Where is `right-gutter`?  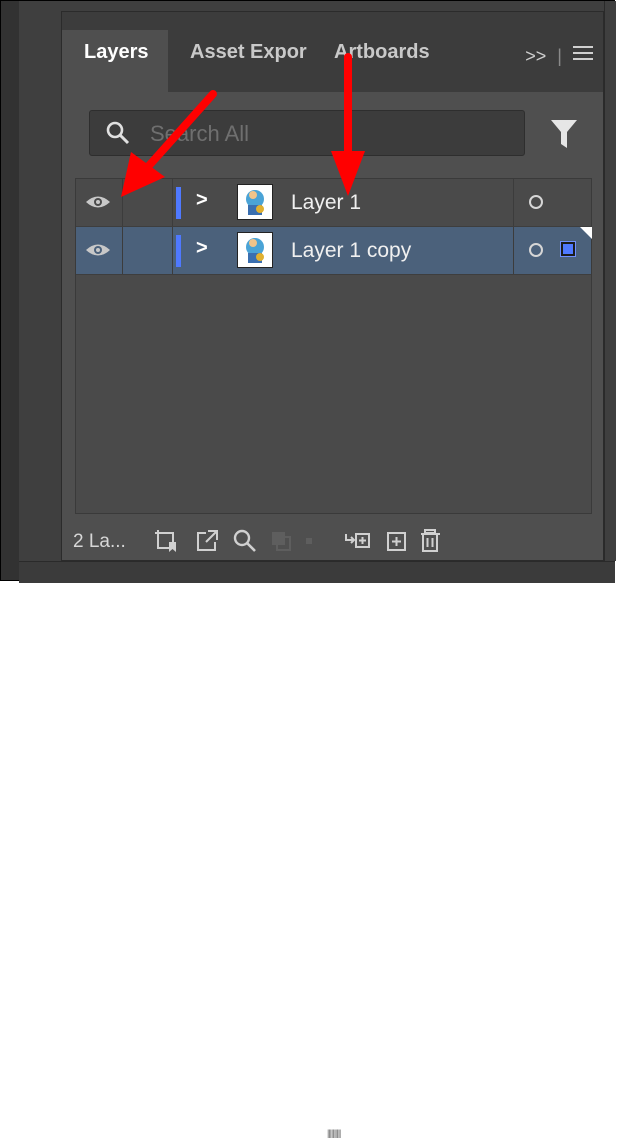
right-gutter is located at coordinates (610, 281).